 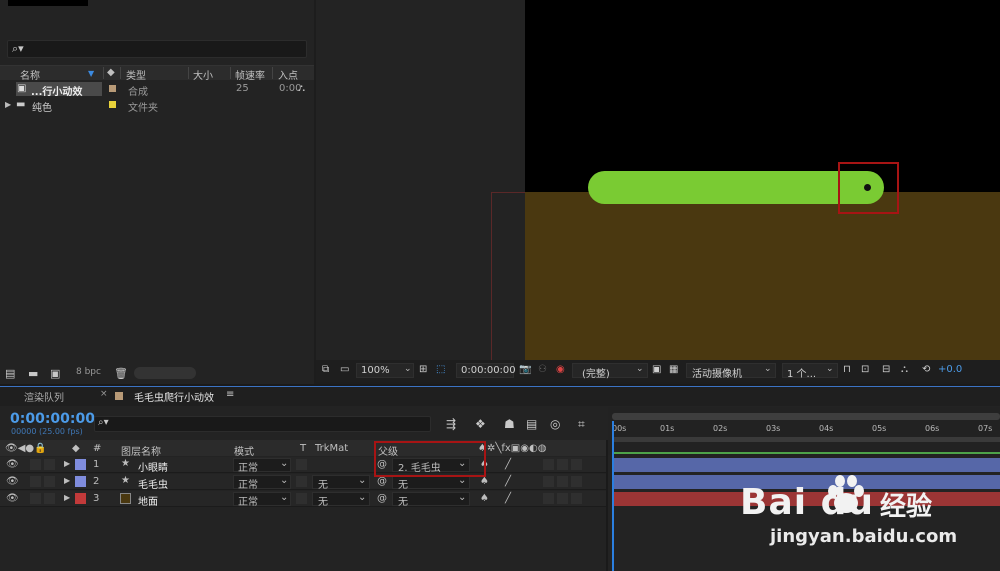 What do you see at coordinates (607, 505) in the screenshot?
I see `timeline-splitter` at bounding box center [607, 505].